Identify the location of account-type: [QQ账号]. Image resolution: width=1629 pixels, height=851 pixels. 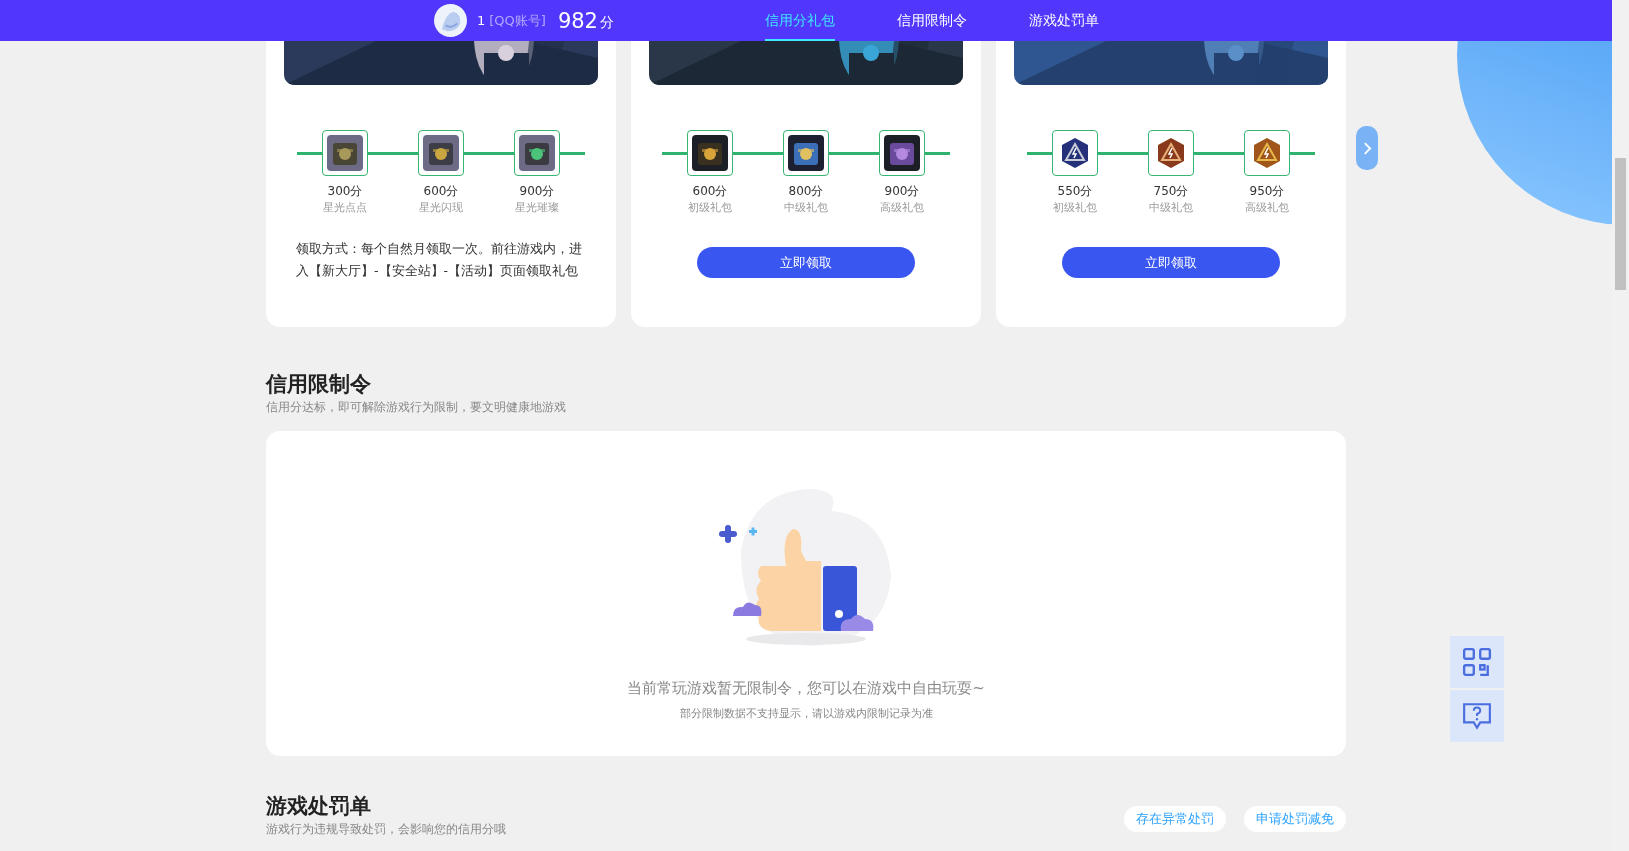
(517, 20).